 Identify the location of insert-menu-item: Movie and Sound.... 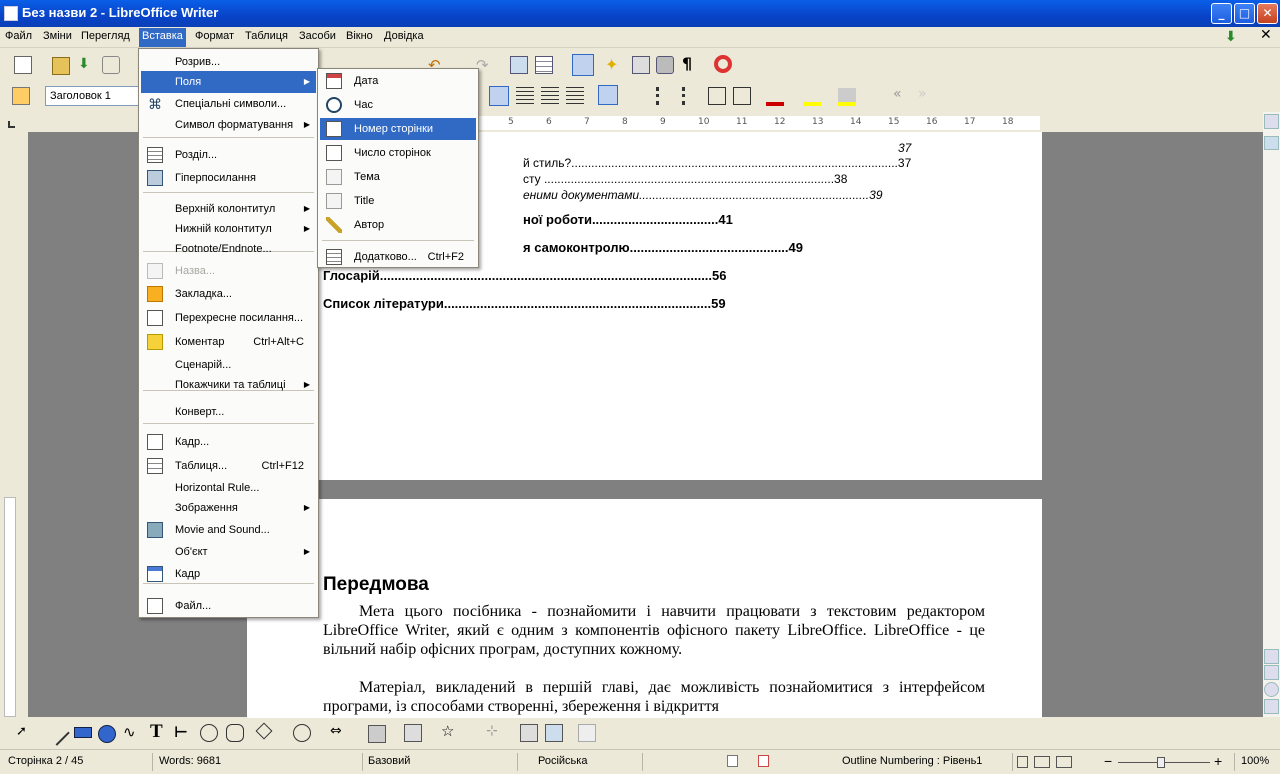
(228, 530).